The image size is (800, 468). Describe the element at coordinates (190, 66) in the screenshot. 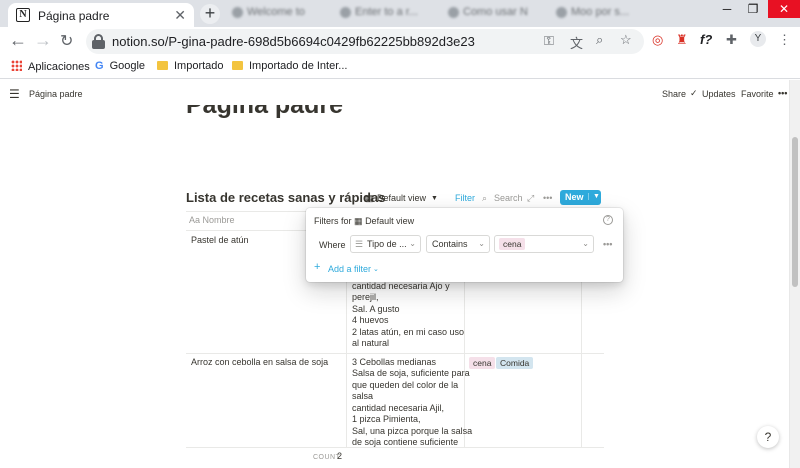

I see `bookmark-folder: Importado` at that location.